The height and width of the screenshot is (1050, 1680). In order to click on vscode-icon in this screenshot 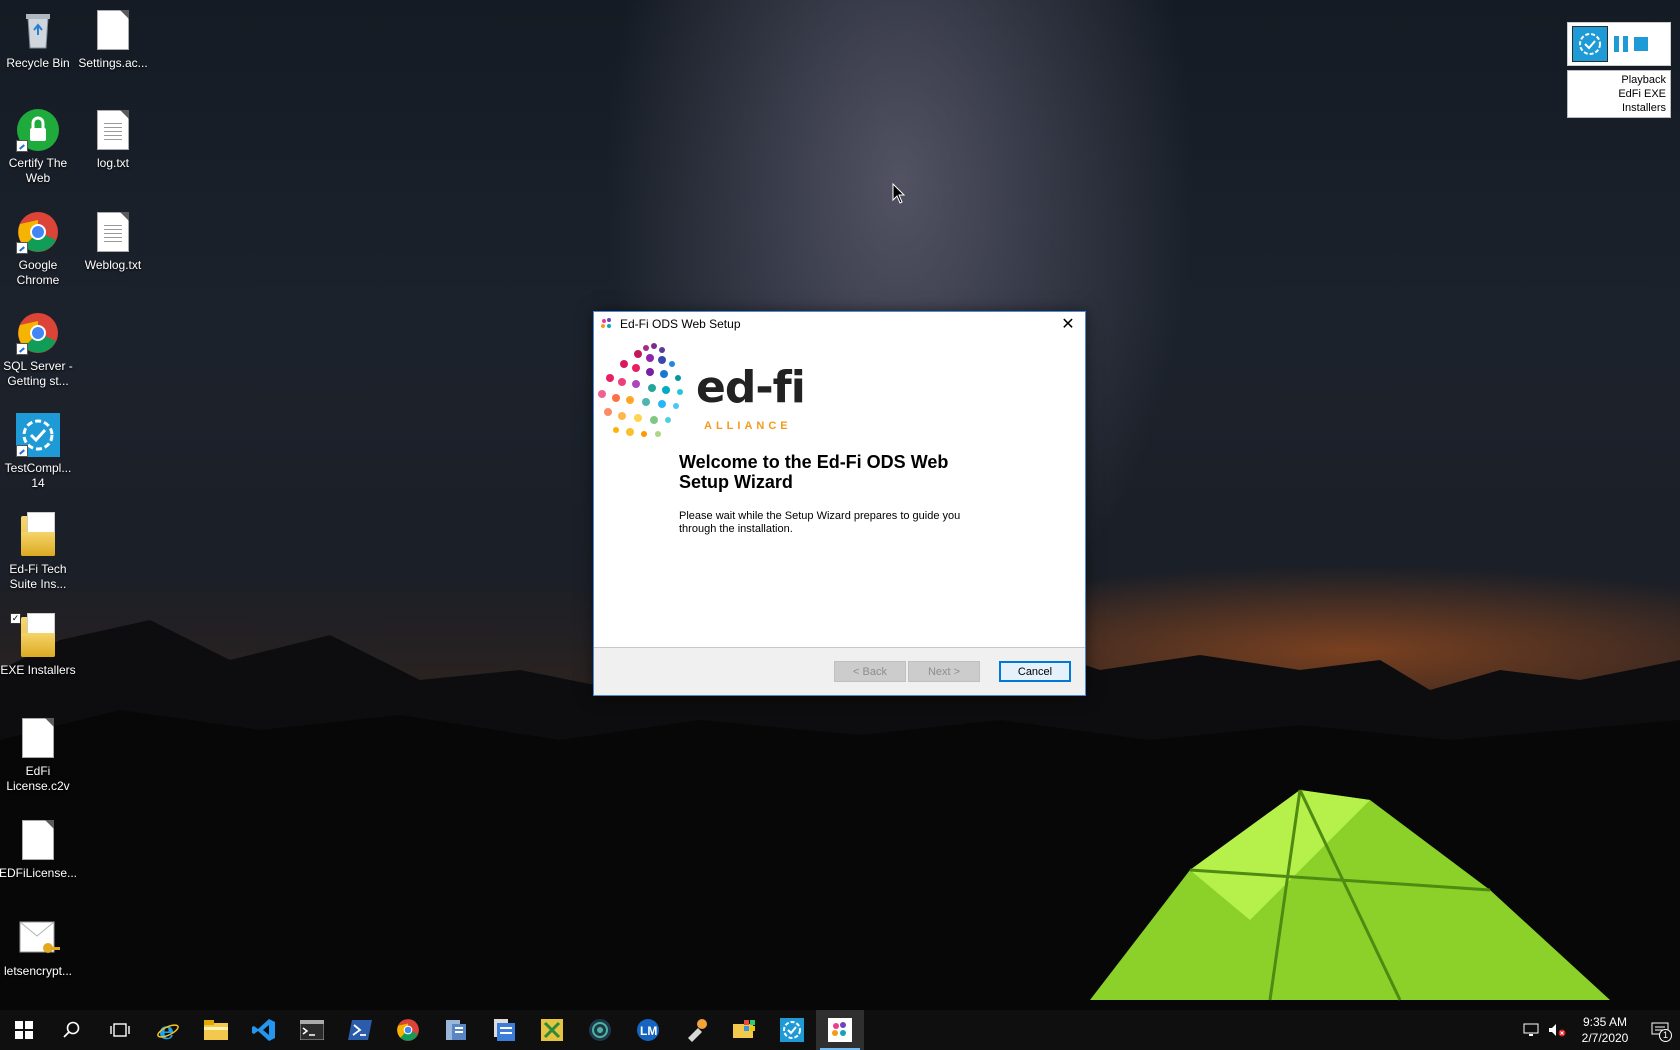, I will do `click(263, 1030)`.